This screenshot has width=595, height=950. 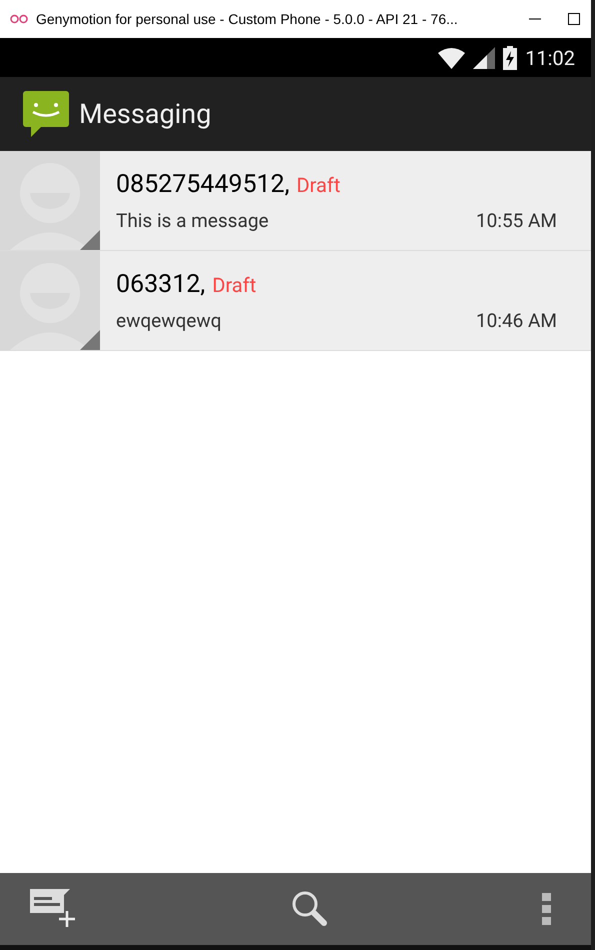 I want to click on message-time: 10:46 AM, so click(x=516, y=320).